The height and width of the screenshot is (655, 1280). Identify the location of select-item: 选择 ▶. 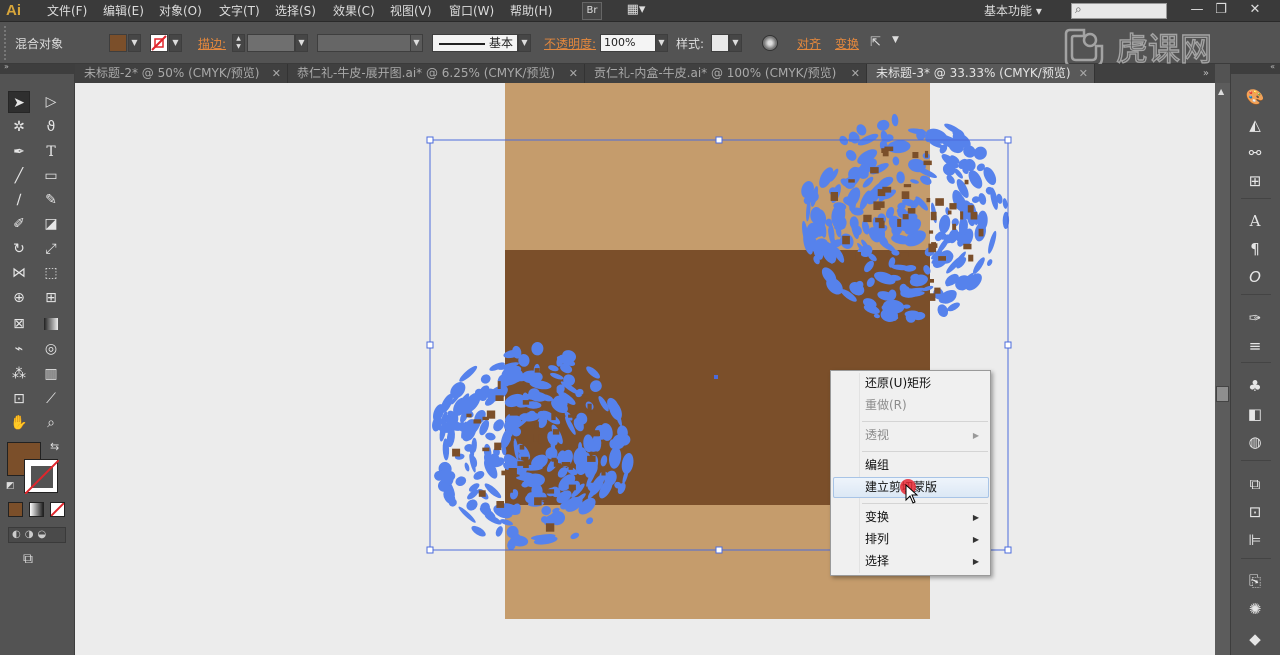
(910, 561).